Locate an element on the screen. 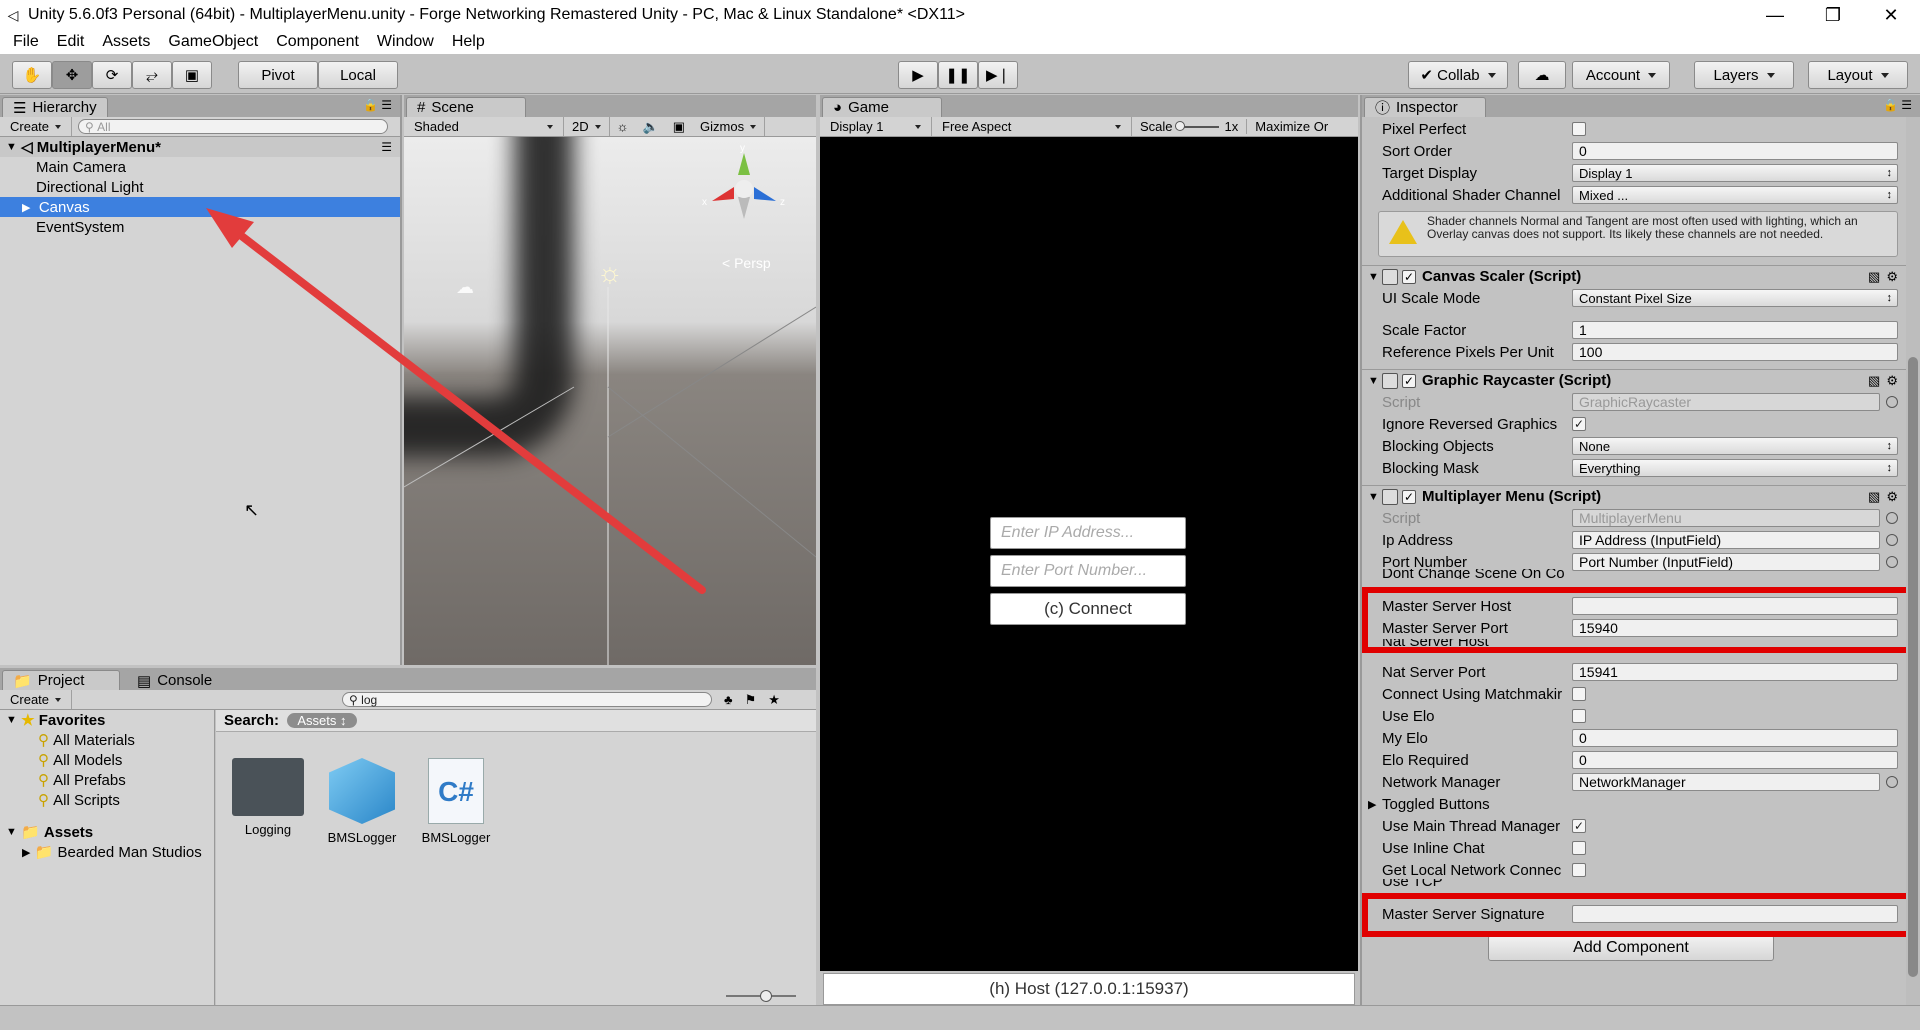 This screenshot has height=1030, width=1920. menu-edit: Edit is located at coordinates (71, 42).